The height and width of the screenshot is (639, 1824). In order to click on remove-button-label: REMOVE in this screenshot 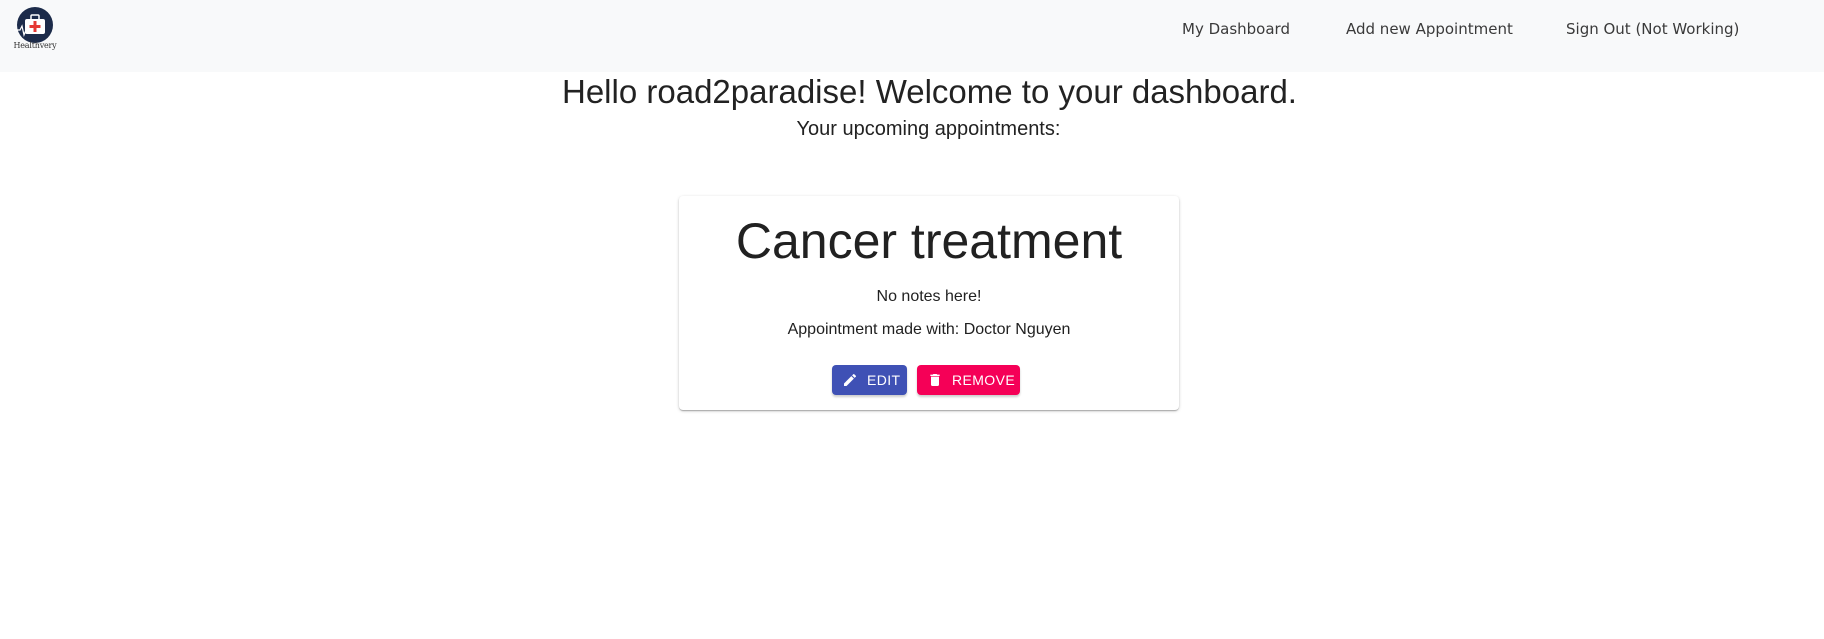, I will do `click(984, 380)`.